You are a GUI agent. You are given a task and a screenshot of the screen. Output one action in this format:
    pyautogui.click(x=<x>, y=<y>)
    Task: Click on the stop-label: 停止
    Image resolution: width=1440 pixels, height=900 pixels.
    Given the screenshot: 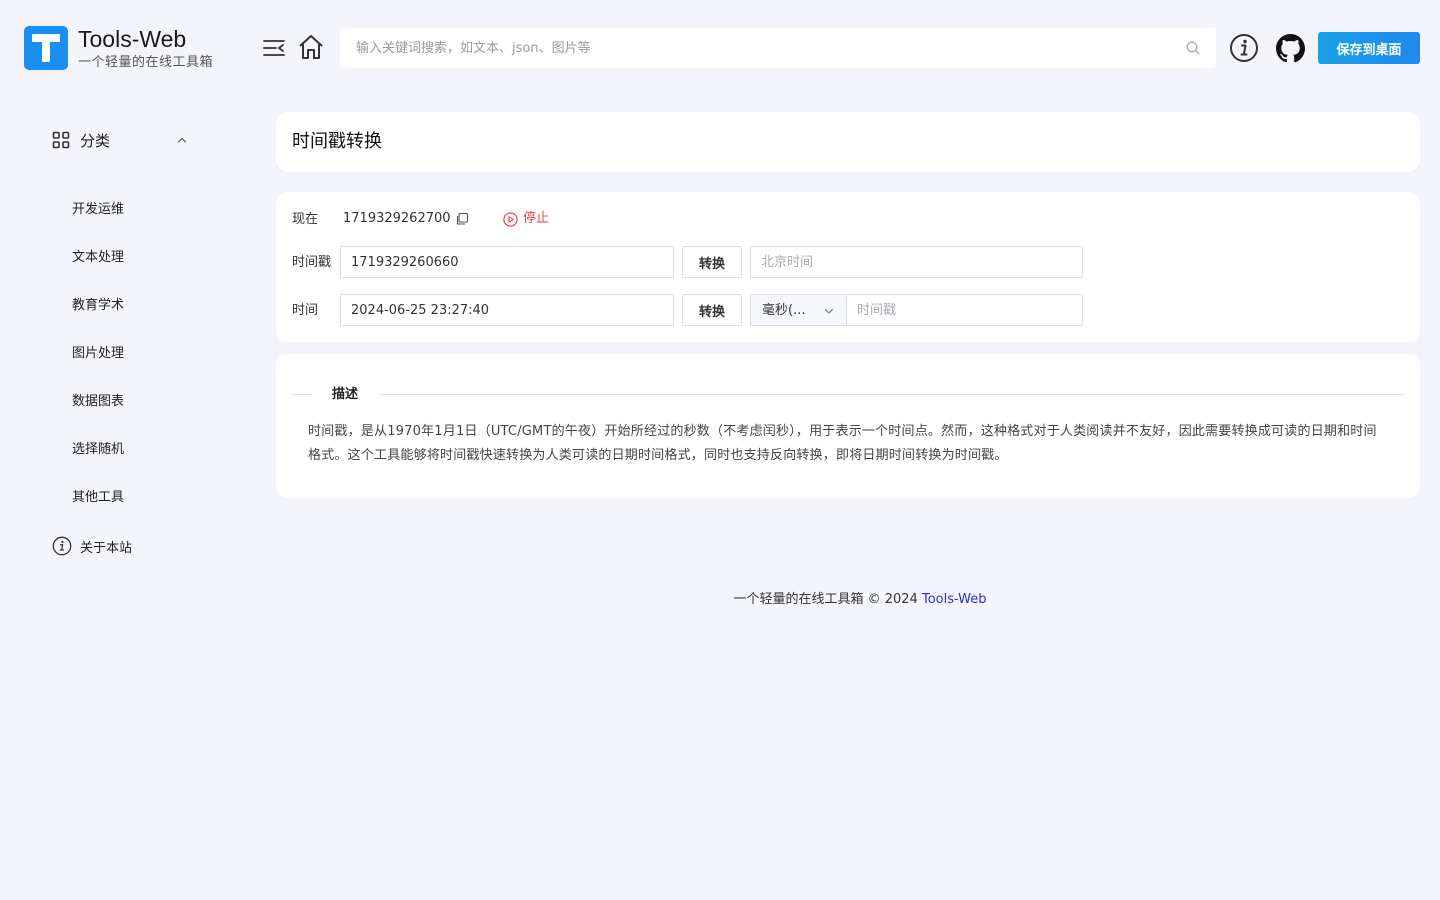 What is the action you would take?
    pyautogui.click(x=536, y=218)
    